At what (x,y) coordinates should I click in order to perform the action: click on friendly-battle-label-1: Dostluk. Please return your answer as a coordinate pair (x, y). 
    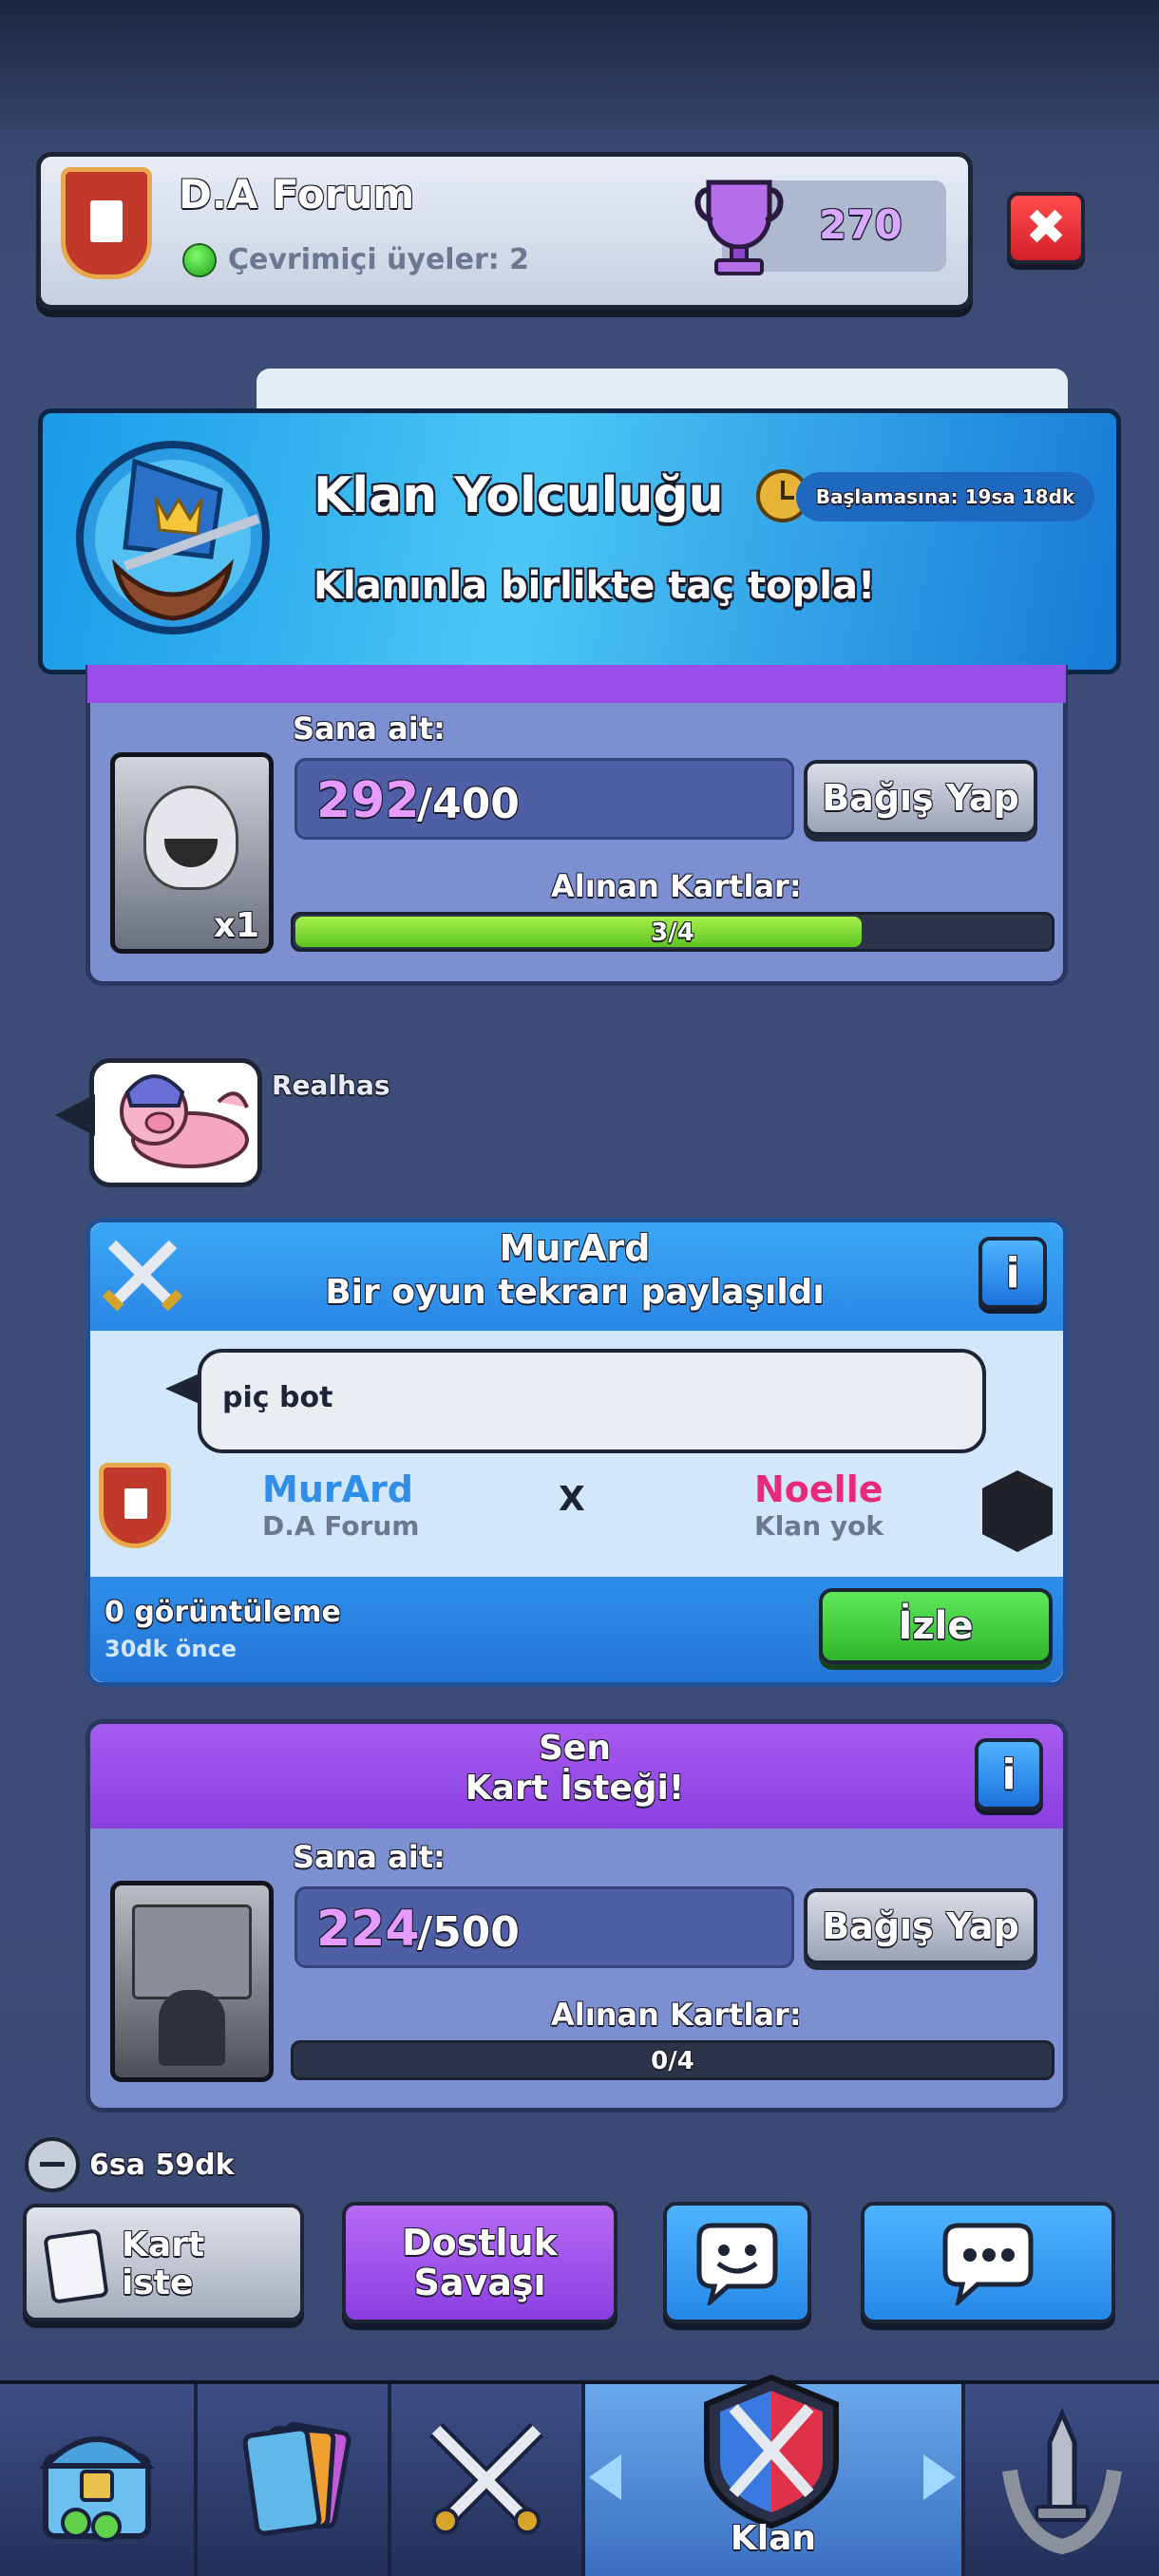
    Looking at the image, I should click on (480, 2242).